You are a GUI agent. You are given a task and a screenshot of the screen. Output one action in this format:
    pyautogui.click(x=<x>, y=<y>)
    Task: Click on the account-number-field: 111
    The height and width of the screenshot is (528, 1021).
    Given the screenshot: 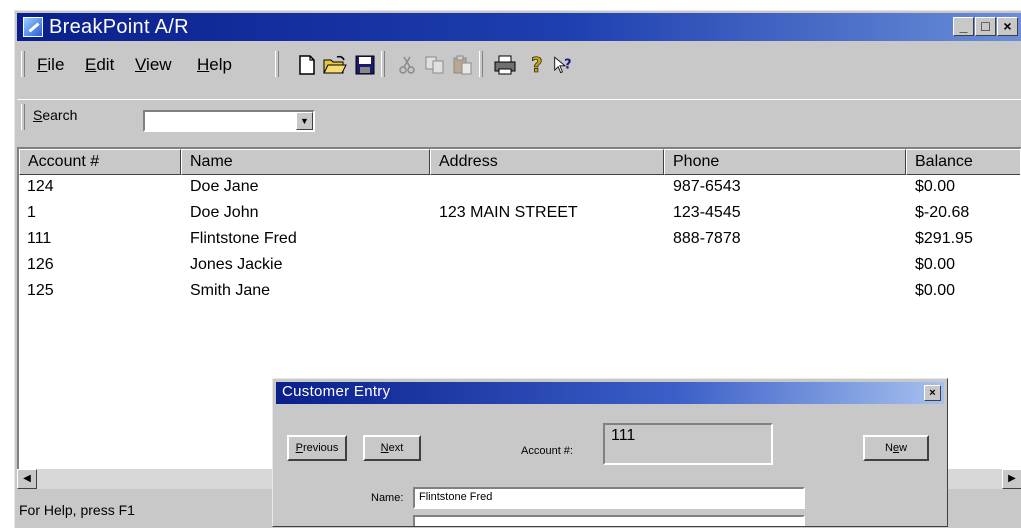 What is the action you would take?
    pyautogui.click(x=688, y=444)
    